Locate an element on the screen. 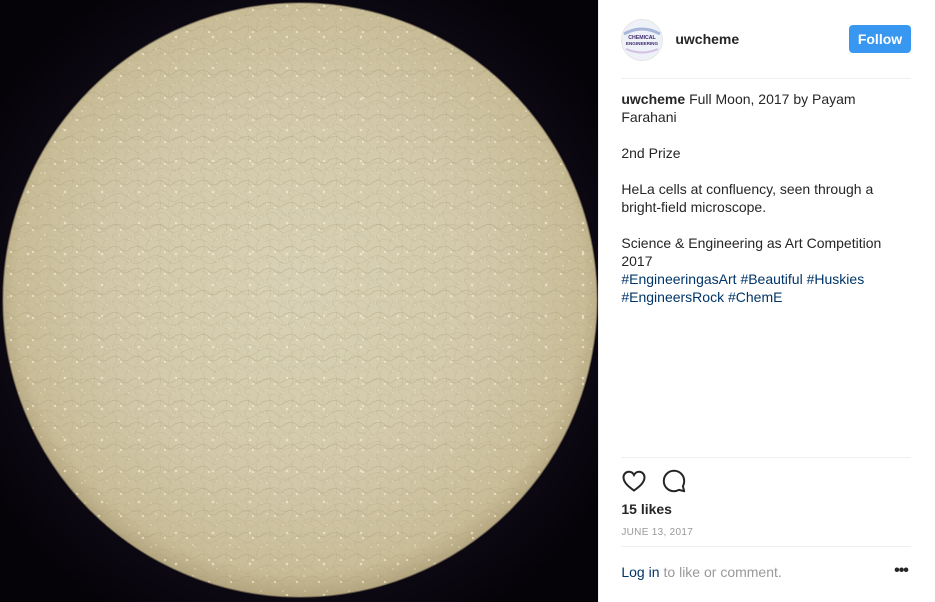  hashtag-link: #EngineersRock is located at coordinates (672, 297).